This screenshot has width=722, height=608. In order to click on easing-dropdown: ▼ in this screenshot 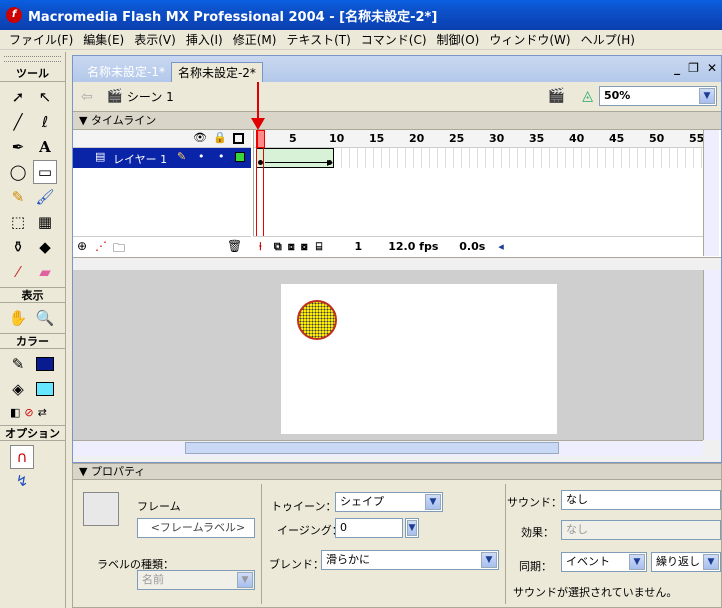, I will do `click(412, 528)`.